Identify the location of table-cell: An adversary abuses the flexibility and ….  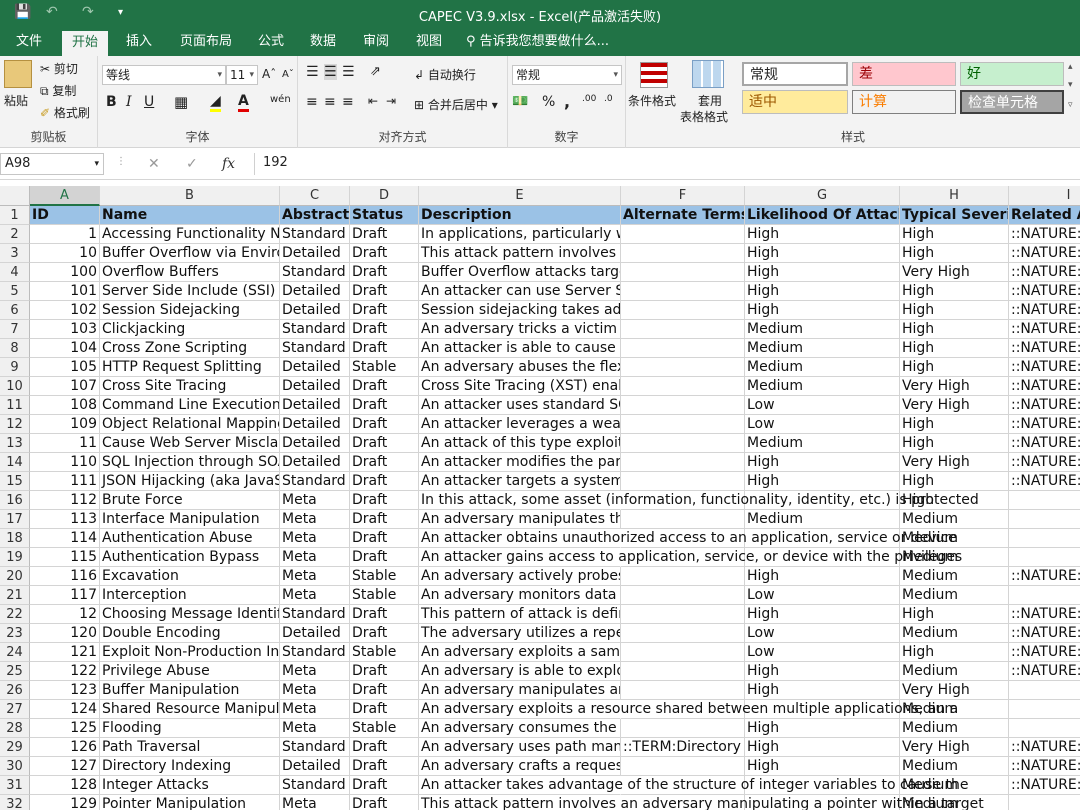
(520, 367).